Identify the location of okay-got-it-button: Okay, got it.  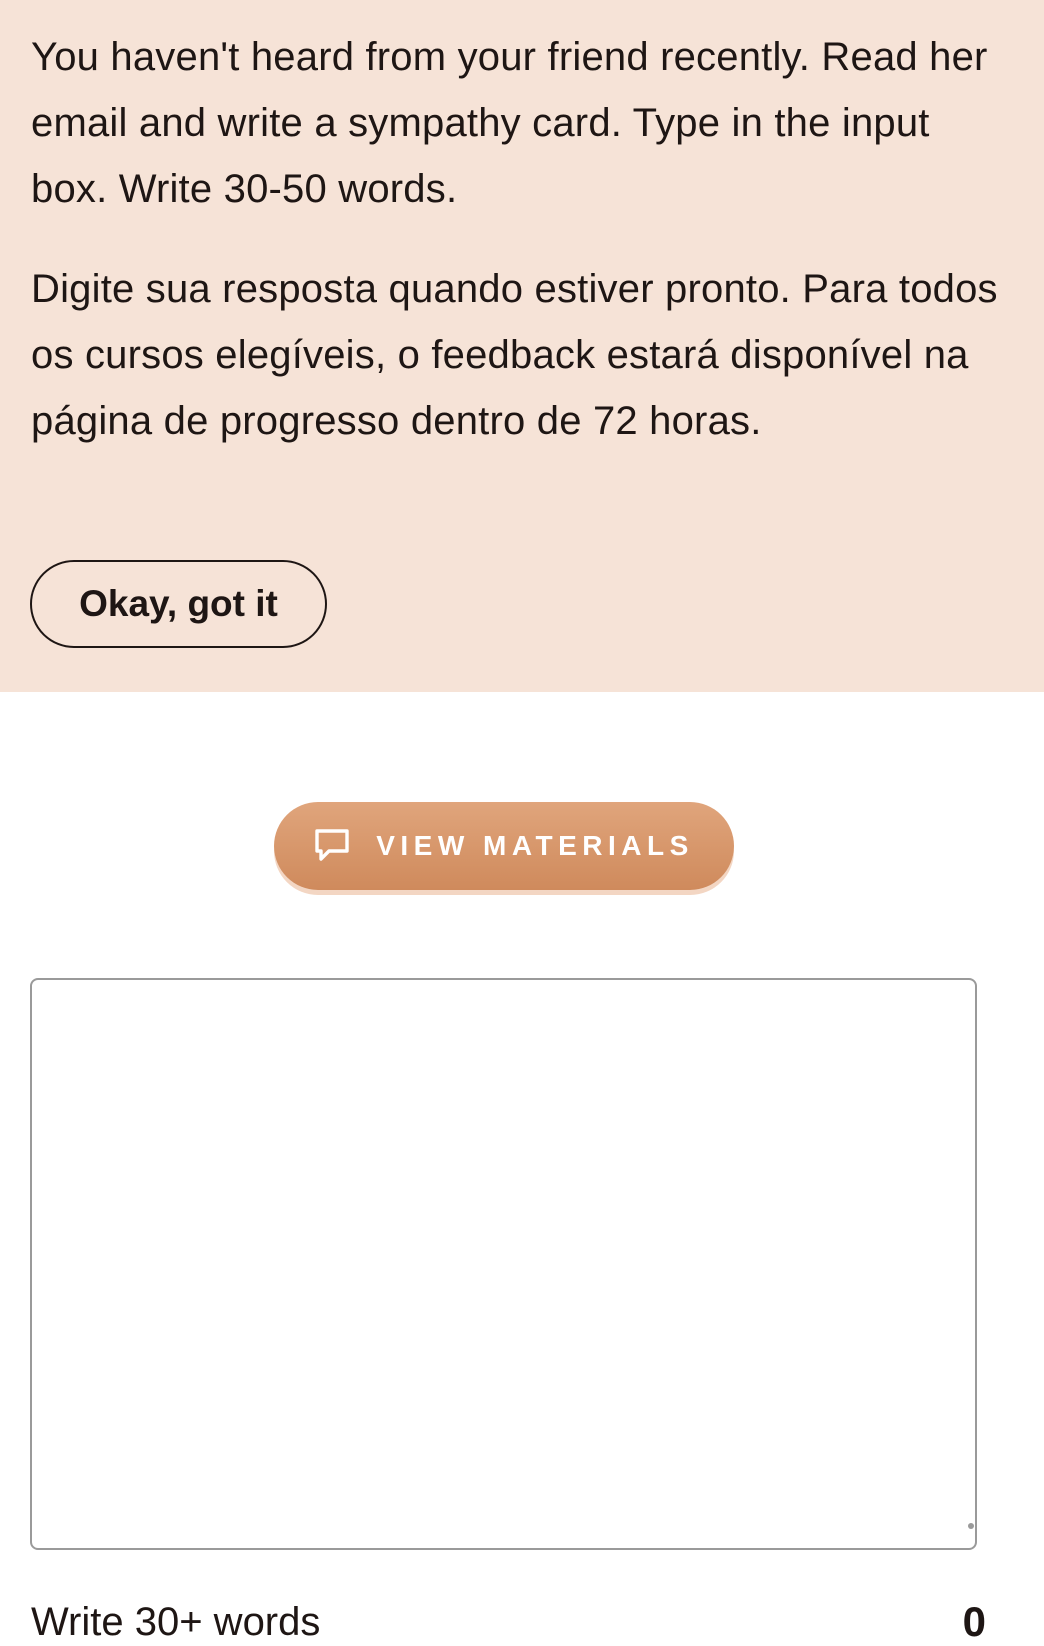
(178, 604).